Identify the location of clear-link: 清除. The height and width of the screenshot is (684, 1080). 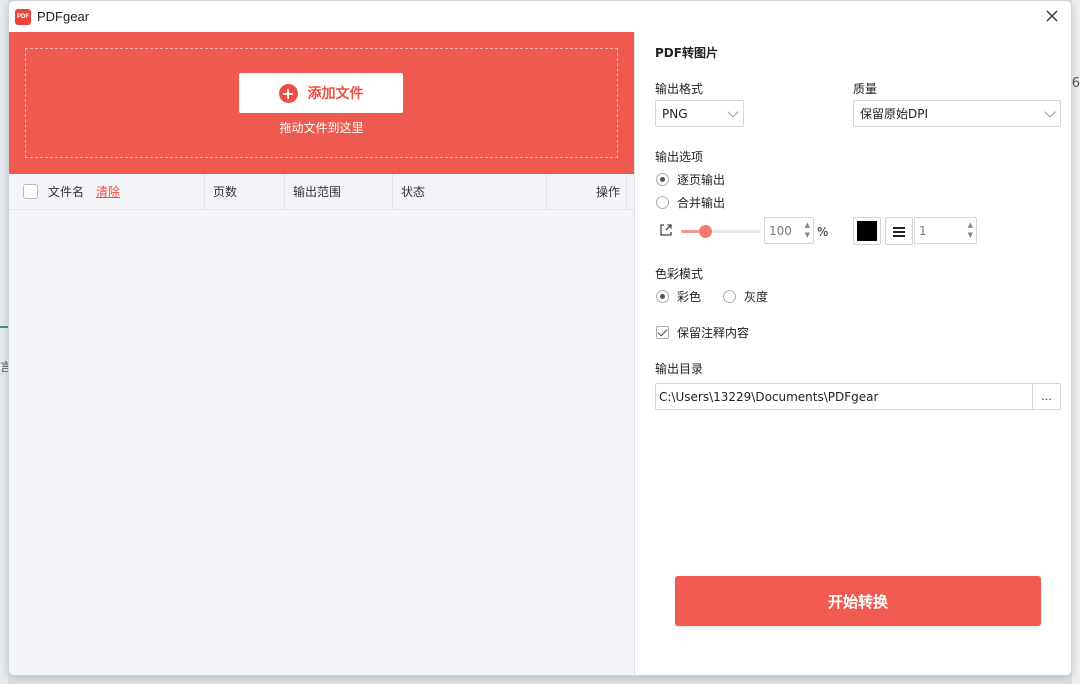
(108, 191).